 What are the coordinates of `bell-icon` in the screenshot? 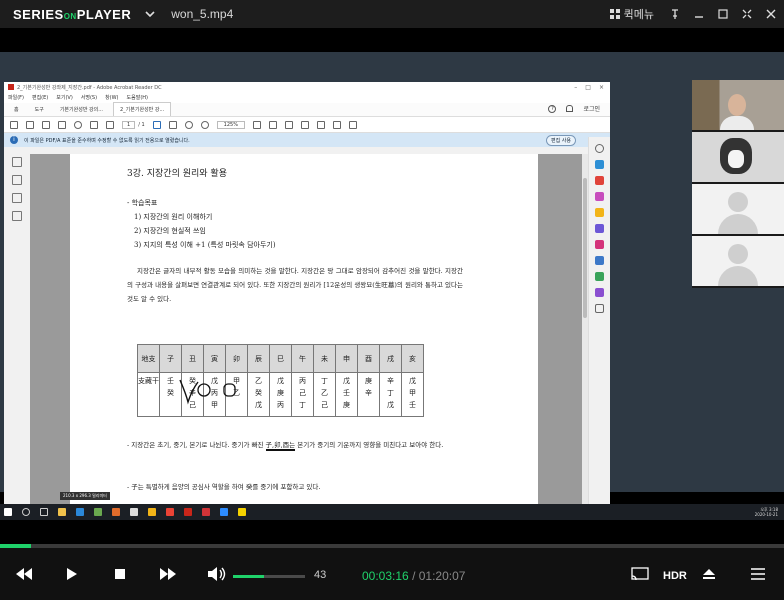 It's located at (570, 108).